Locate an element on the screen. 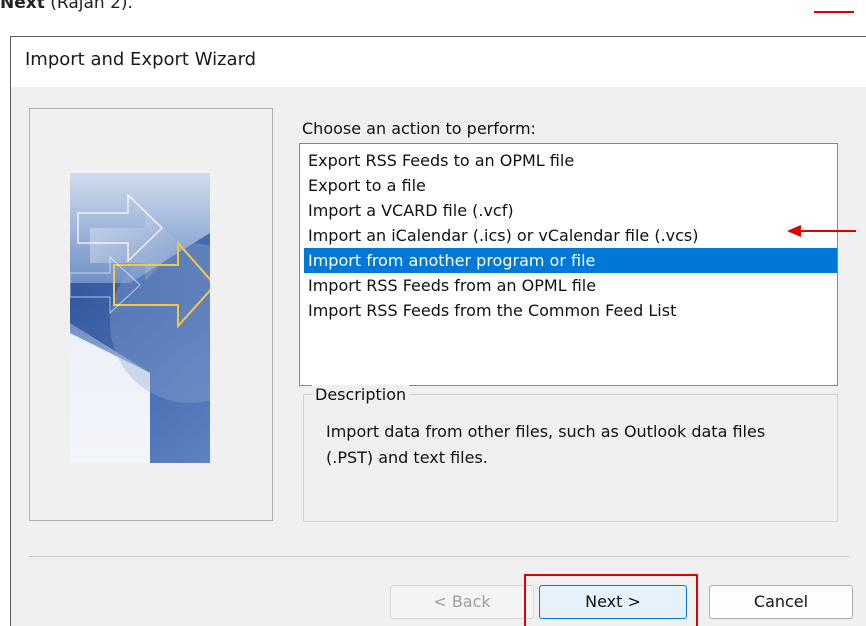  list-item-import-from-program: Import from another program or file is located at coordinates (570, 260).